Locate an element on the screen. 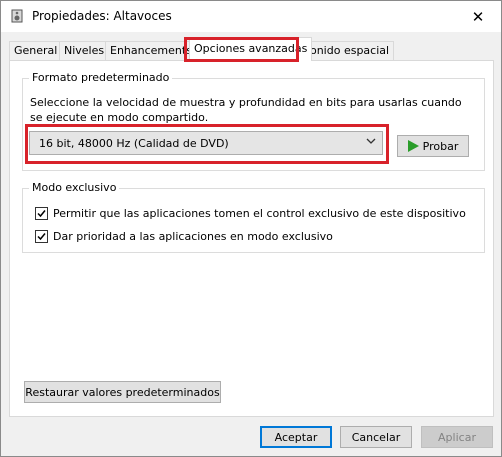  tab-sonido-espacial: Sonido espacial is located at coordinates (346, 51).